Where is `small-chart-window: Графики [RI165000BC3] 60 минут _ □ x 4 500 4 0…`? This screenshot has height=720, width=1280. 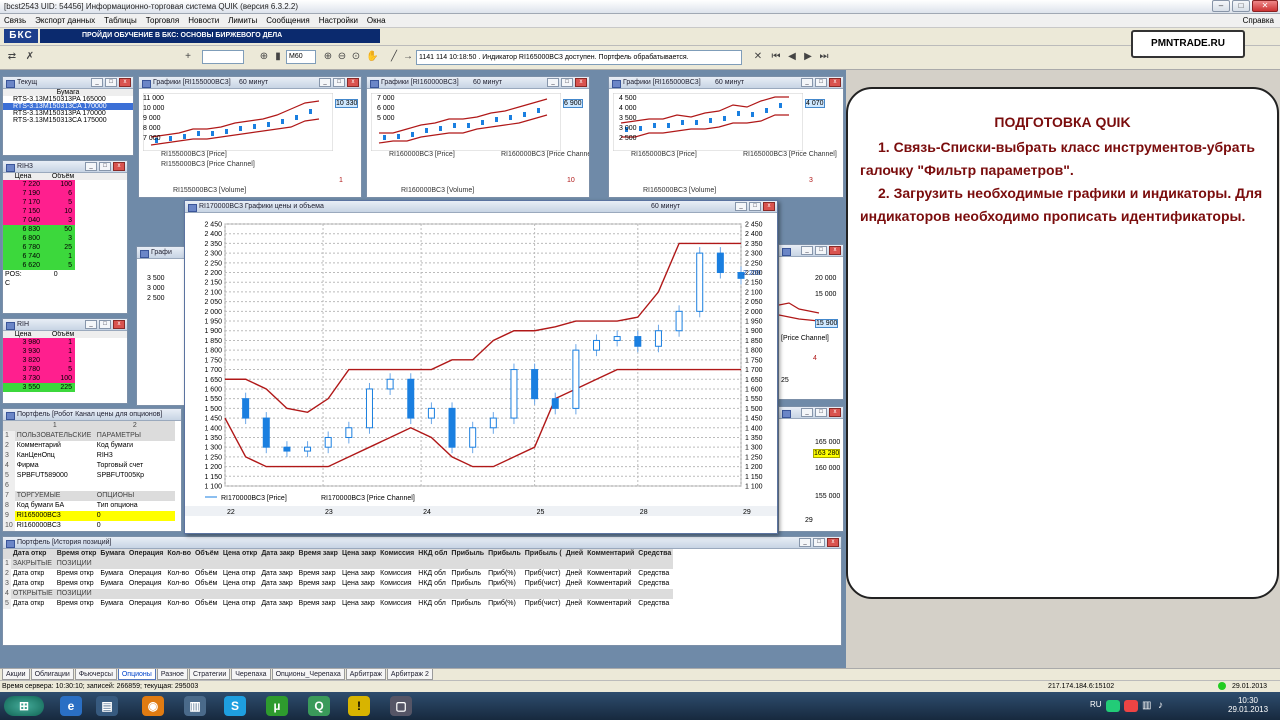 small-chart-window: Графики [RI165000BC3] 60 минут _ □ x 4 500 4 0… is located at coordinates (726, 137).